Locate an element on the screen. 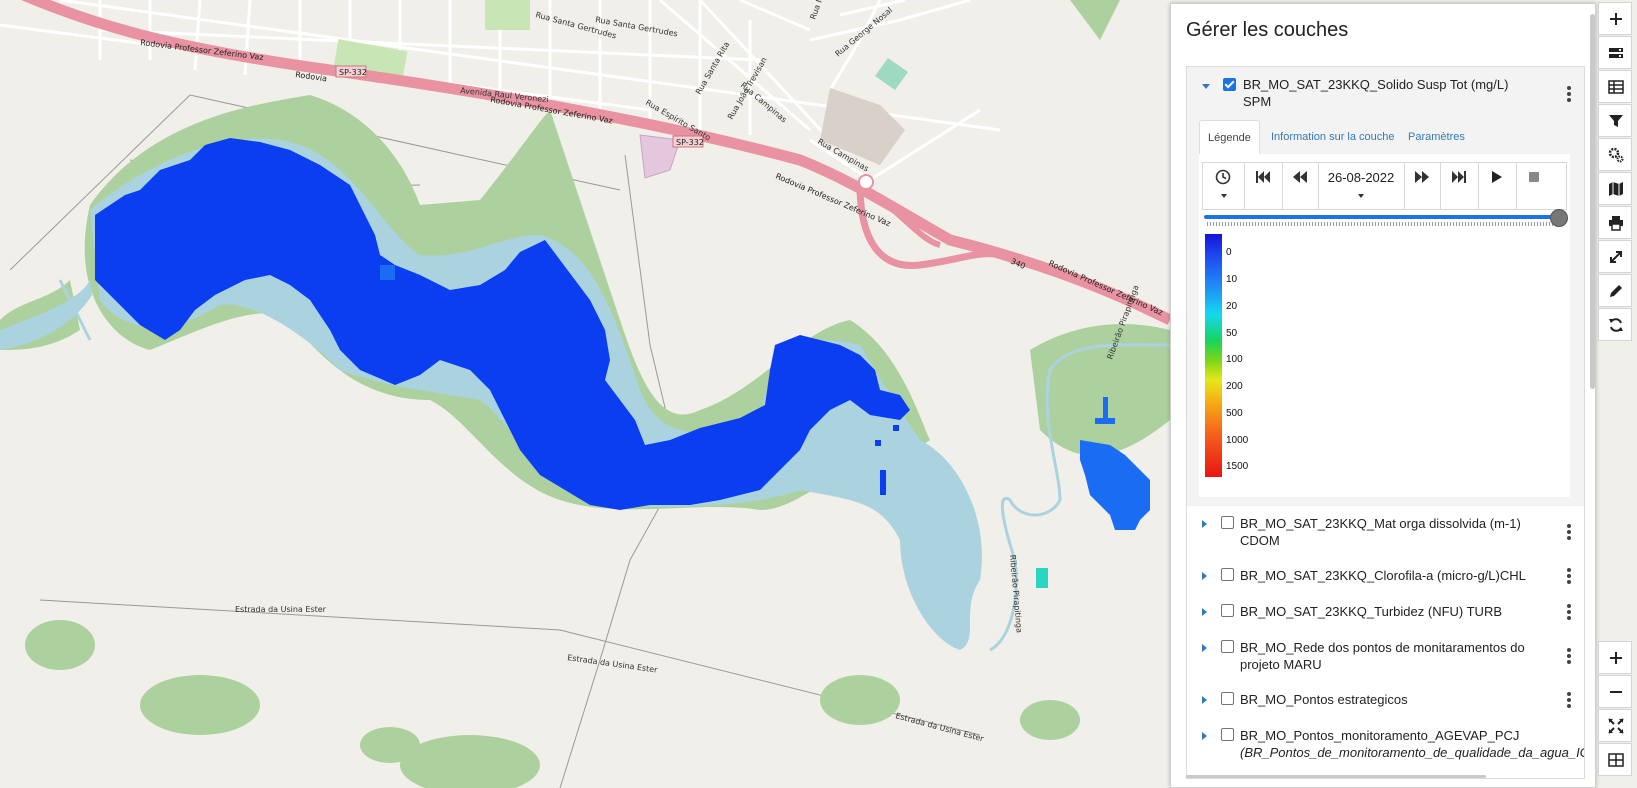 The width and height of the screenshot is (1637, 788). legend-label: 100 is located at coordinates (1234, 359).